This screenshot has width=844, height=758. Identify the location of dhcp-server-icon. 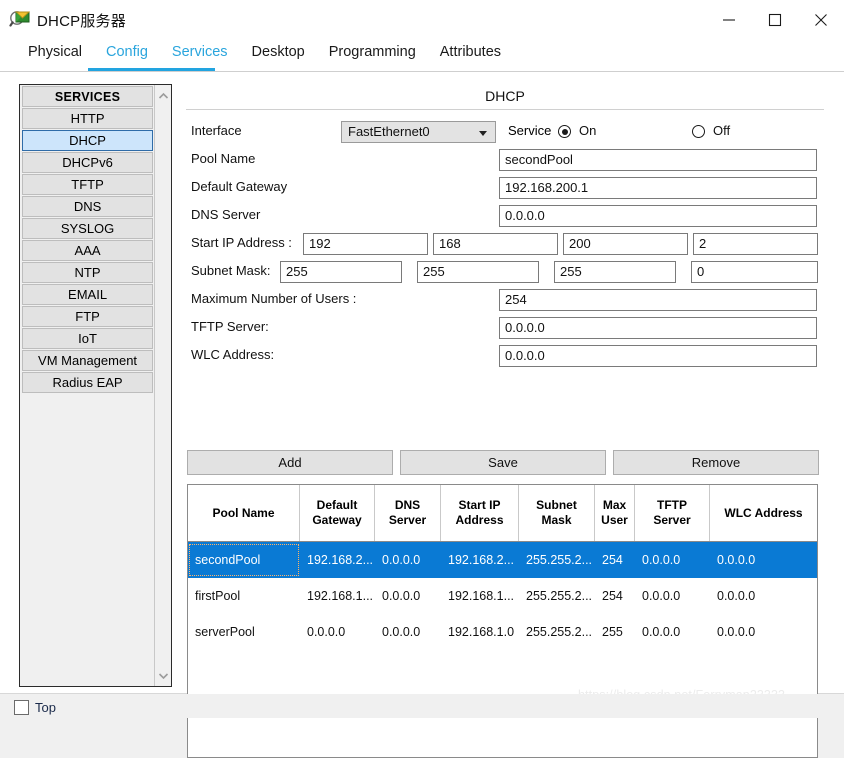
(20, 20).